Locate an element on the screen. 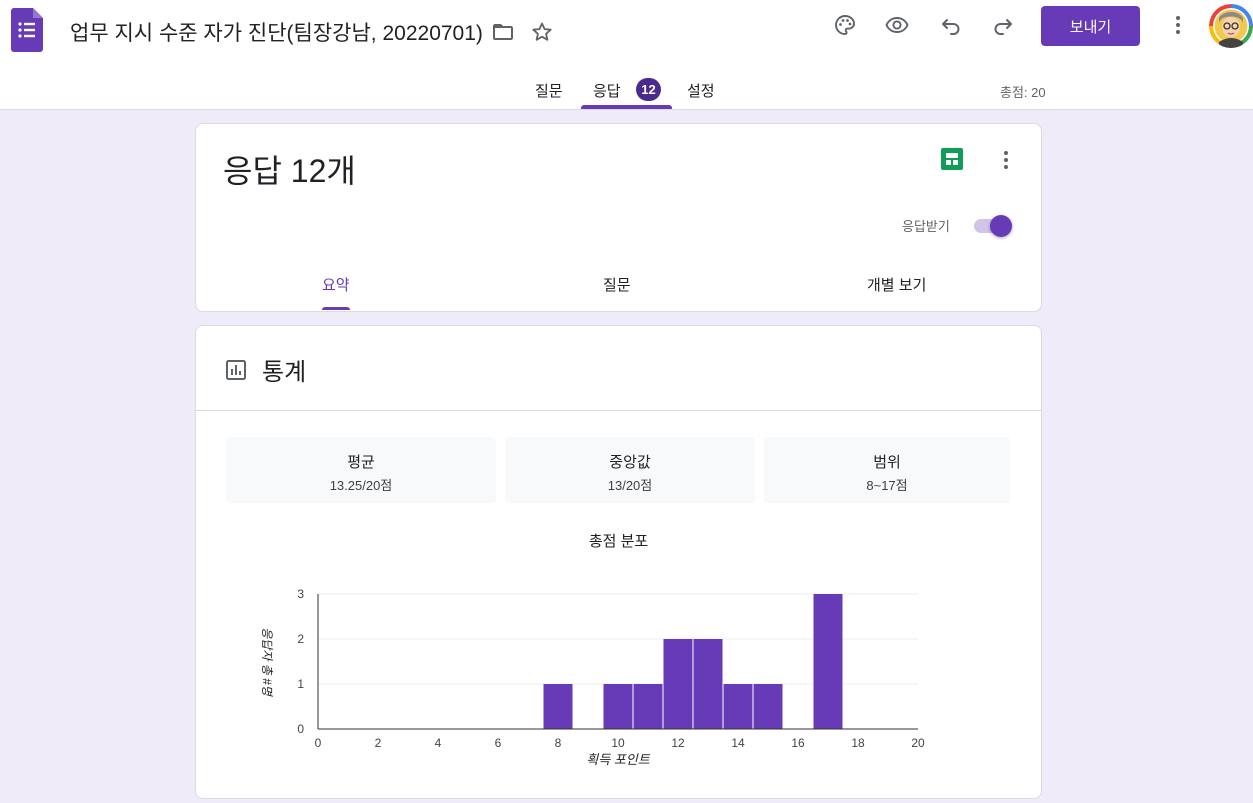 The image size is (1253, 803). y-tick-label: 3 is located at coordinates (300, 594).